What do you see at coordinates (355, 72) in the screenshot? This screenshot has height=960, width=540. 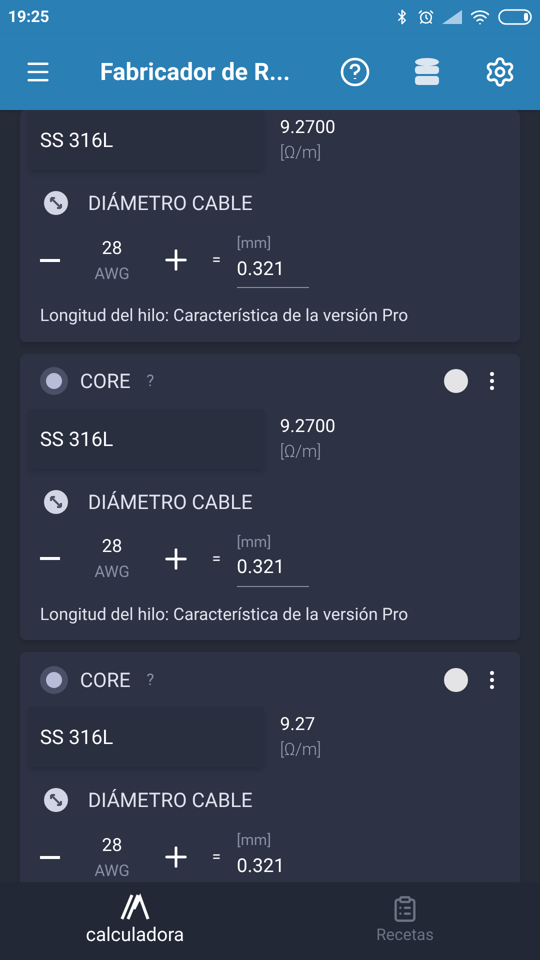 I see `help-icon` at bounding box center [355, 72].